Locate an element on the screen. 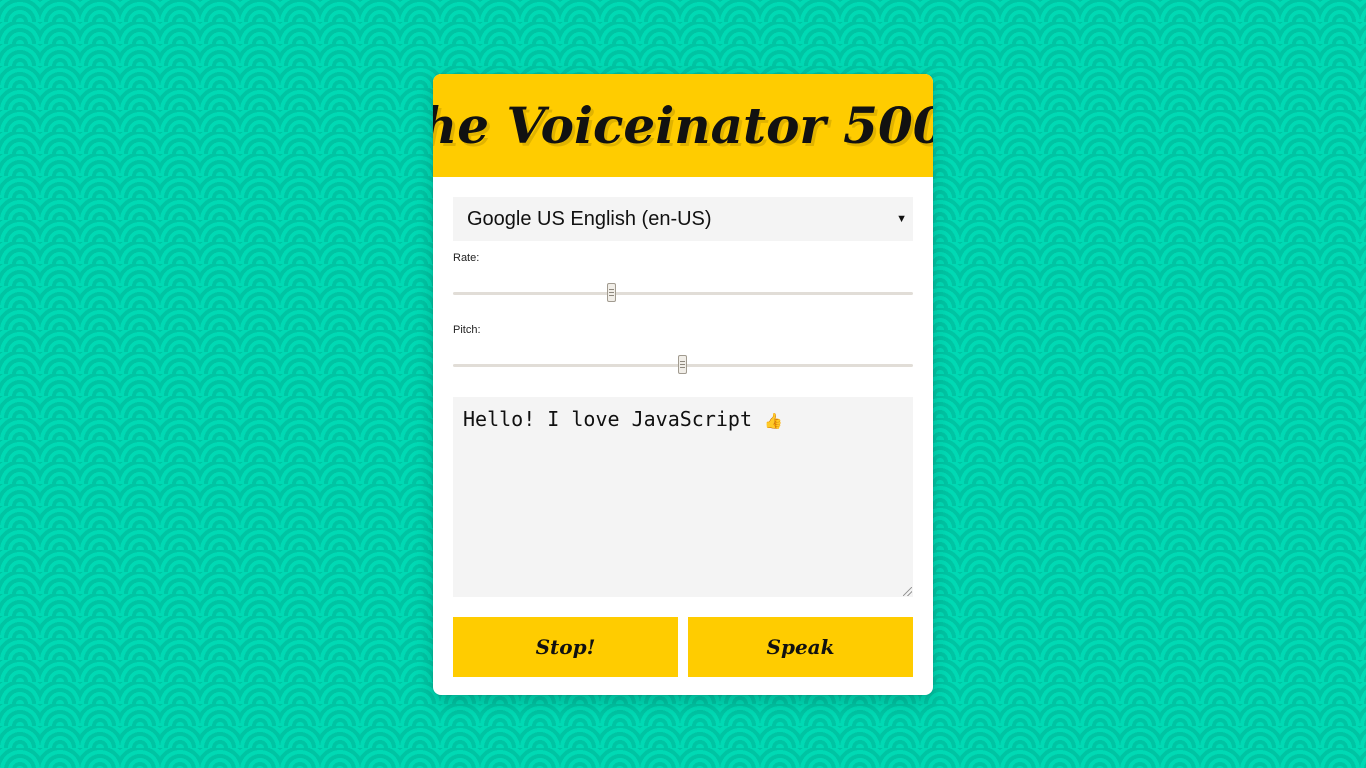  message-text: Hello! I love JavaScript is located at coordinates (607, 419).